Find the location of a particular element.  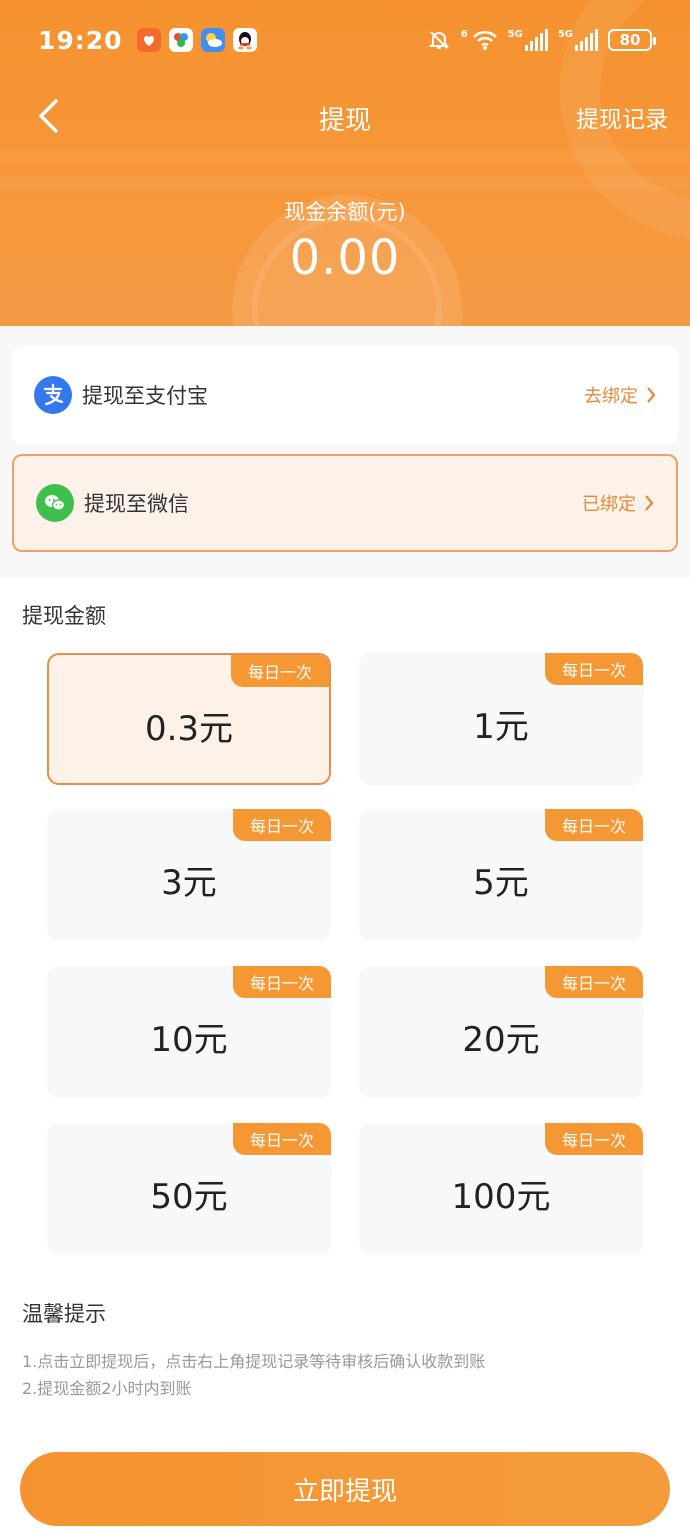

amount-option: 每日一次 1元 is located at coordinates (501, 719).